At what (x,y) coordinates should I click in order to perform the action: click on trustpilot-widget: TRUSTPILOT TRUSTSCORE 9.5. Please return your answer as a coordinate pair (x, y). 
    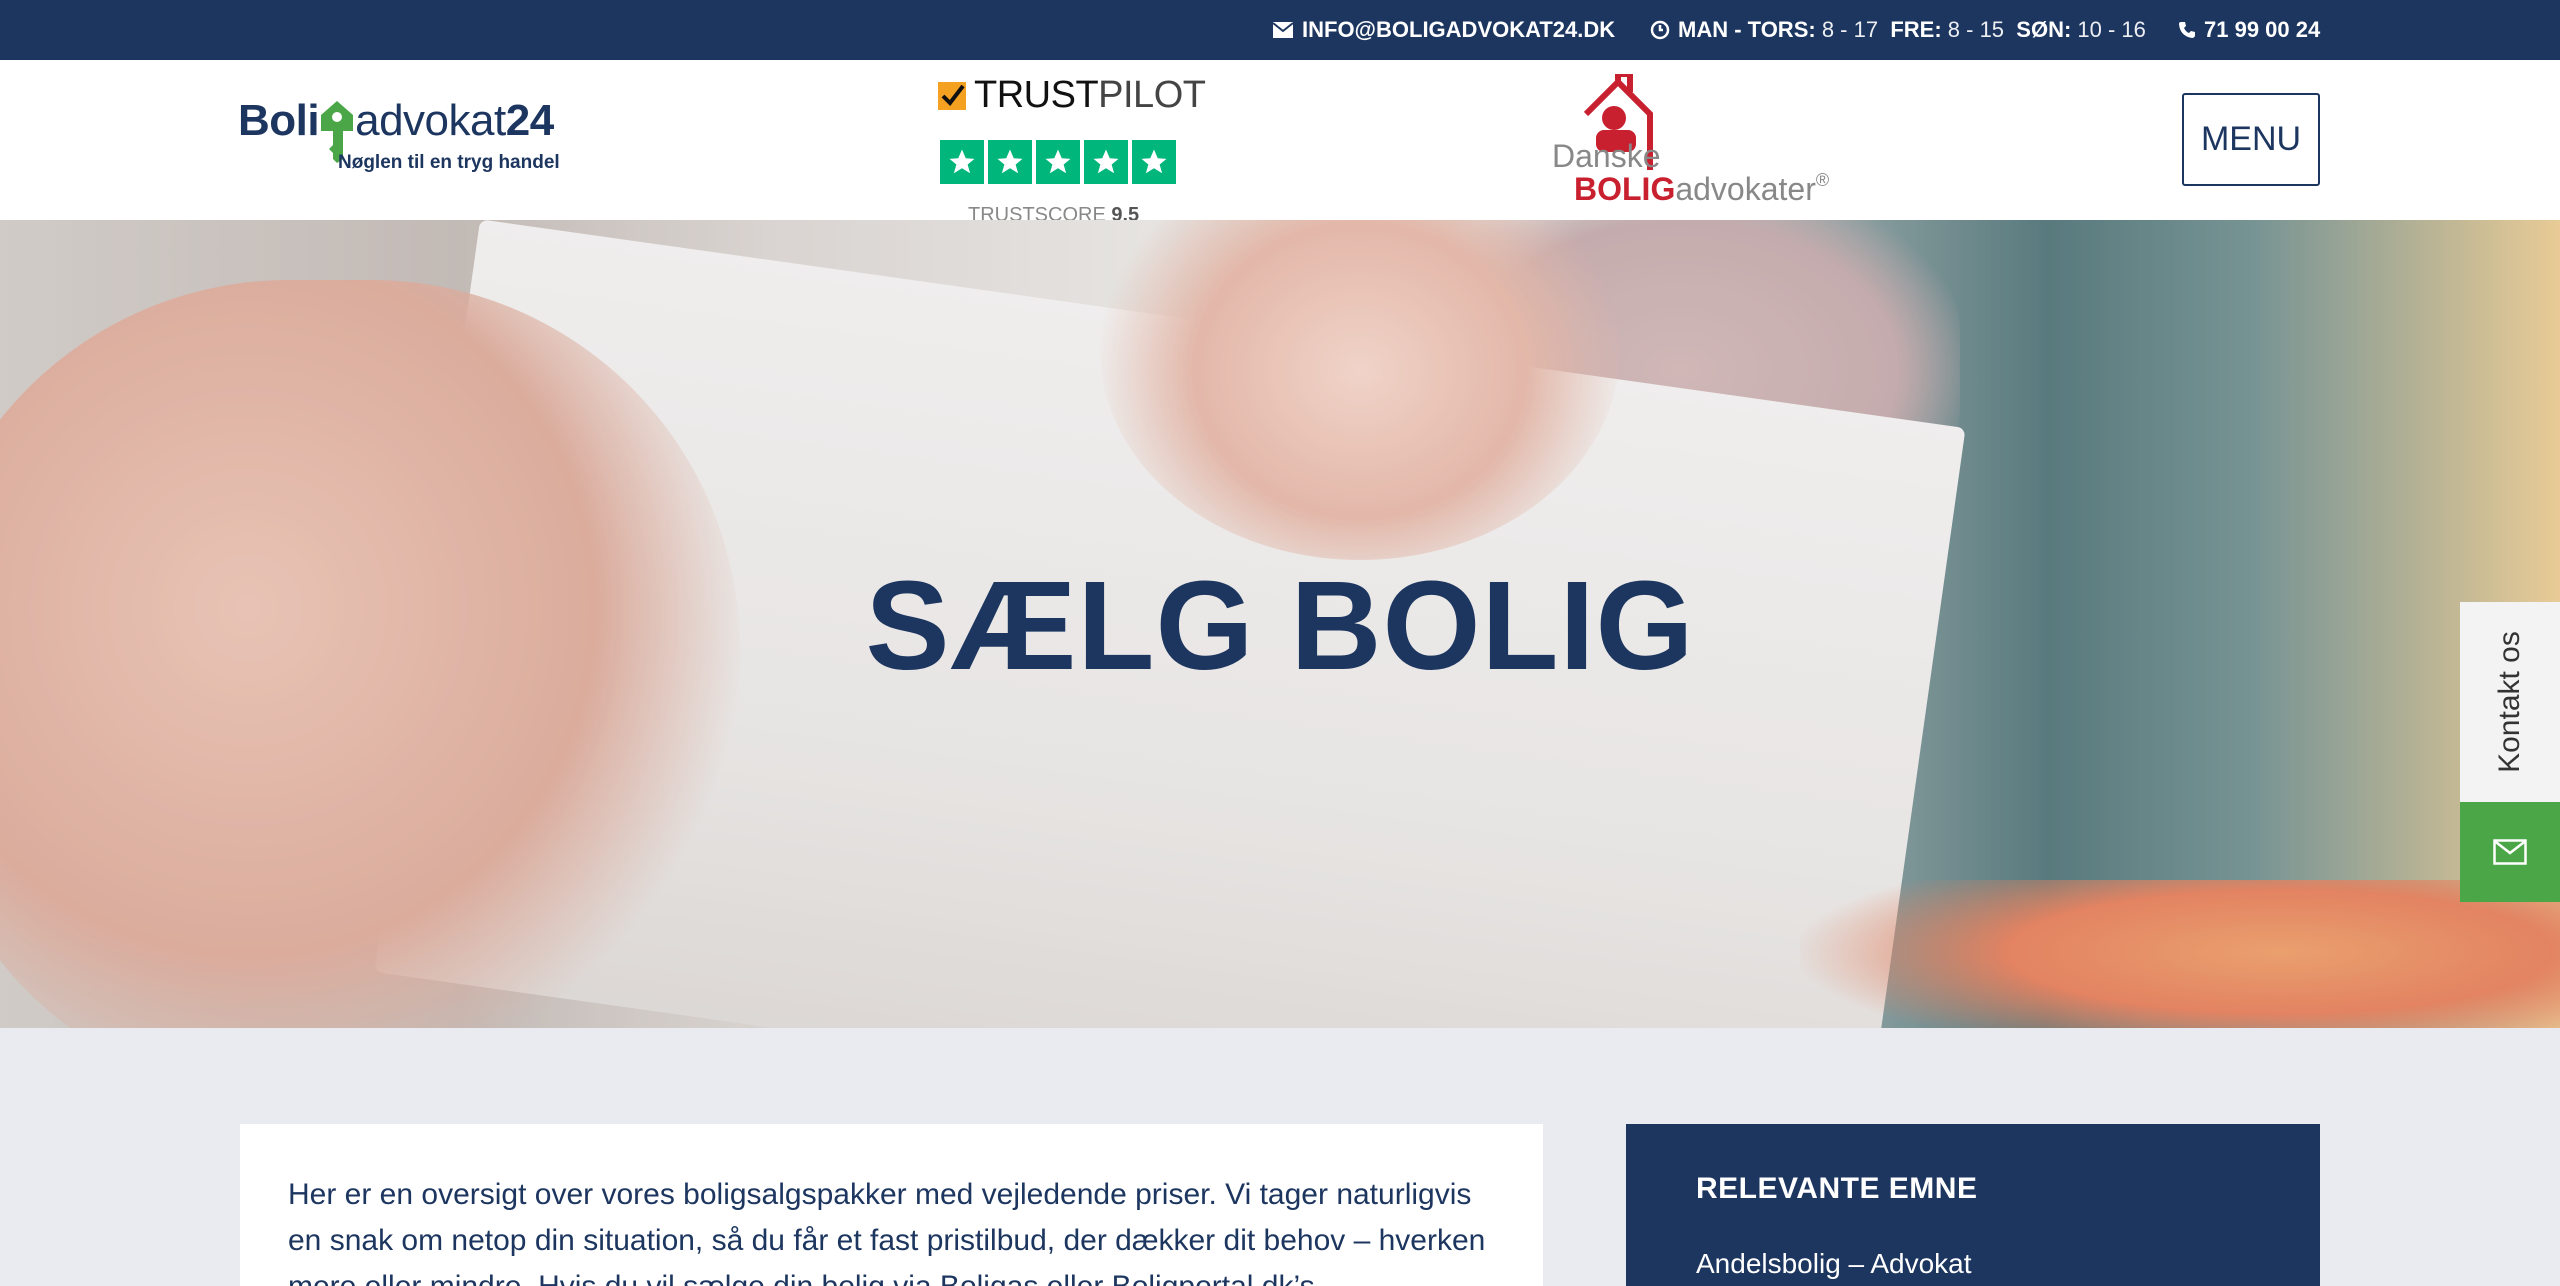
    Looking at the image, I should click on (1072, 150).